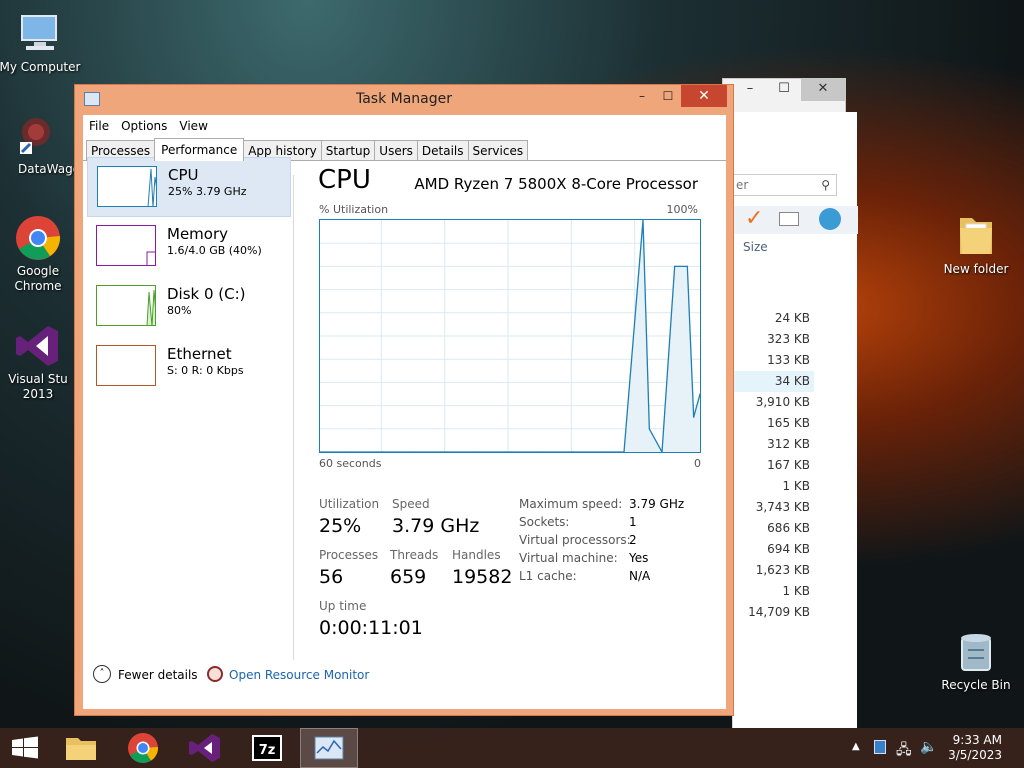 The height and width of the screenshot is (768, 1024). I want to click on handles-value: 19582, so click(482, 577).